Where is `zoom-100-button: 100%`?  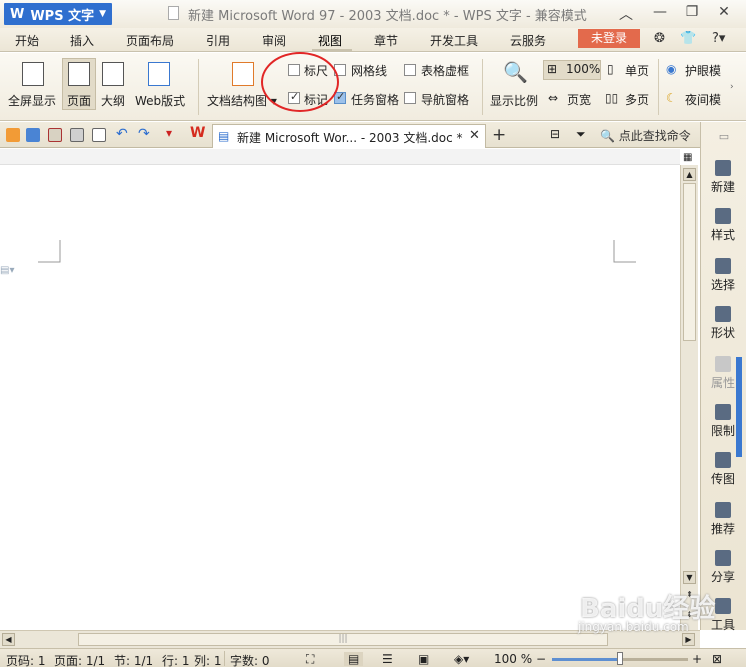
zoom-100-button: 100% is located at coordinates (583, 69).